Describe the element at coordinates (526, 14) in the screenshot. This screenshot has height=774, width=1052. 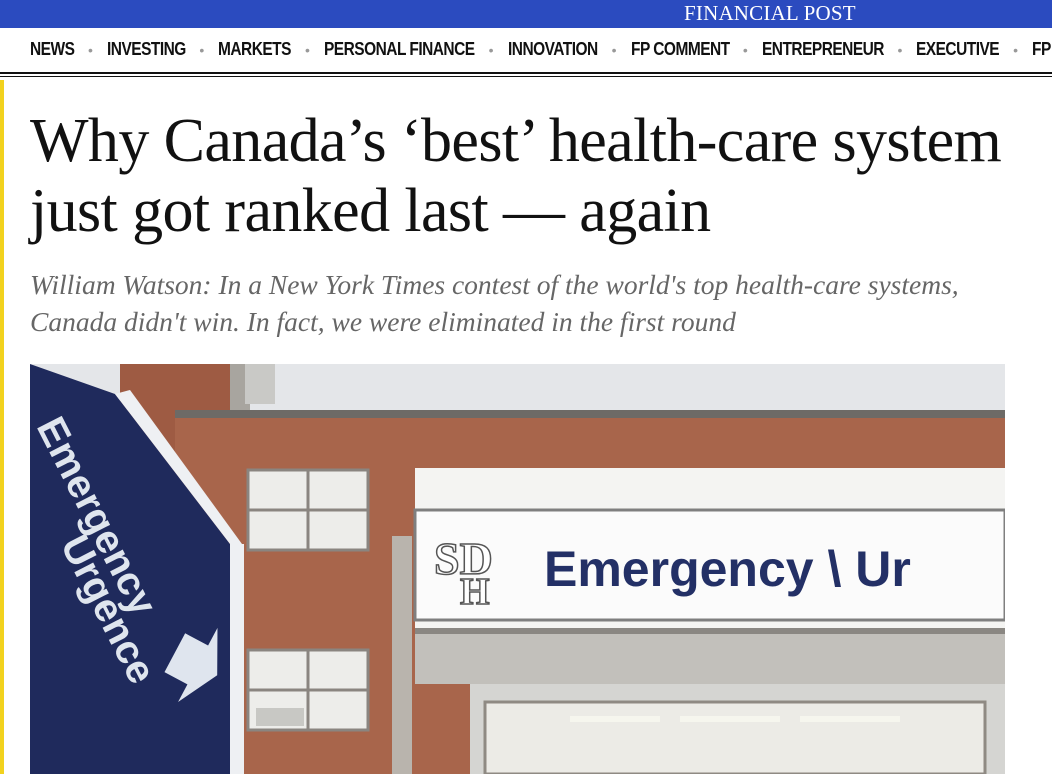
I see `top-brand-bar: FINANCIAL POST` at that location.